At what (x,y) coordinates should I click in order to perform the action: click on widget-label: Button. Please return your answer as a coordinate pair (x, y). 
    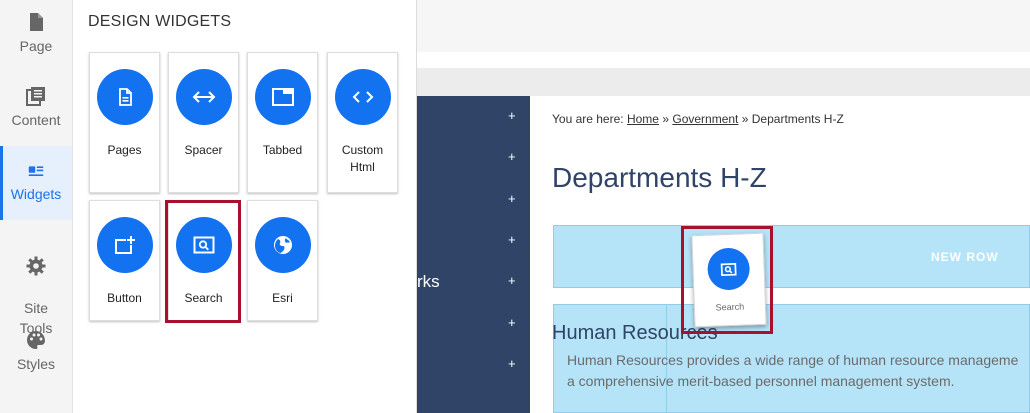
    Looking at the image, I should click on (124, 298).